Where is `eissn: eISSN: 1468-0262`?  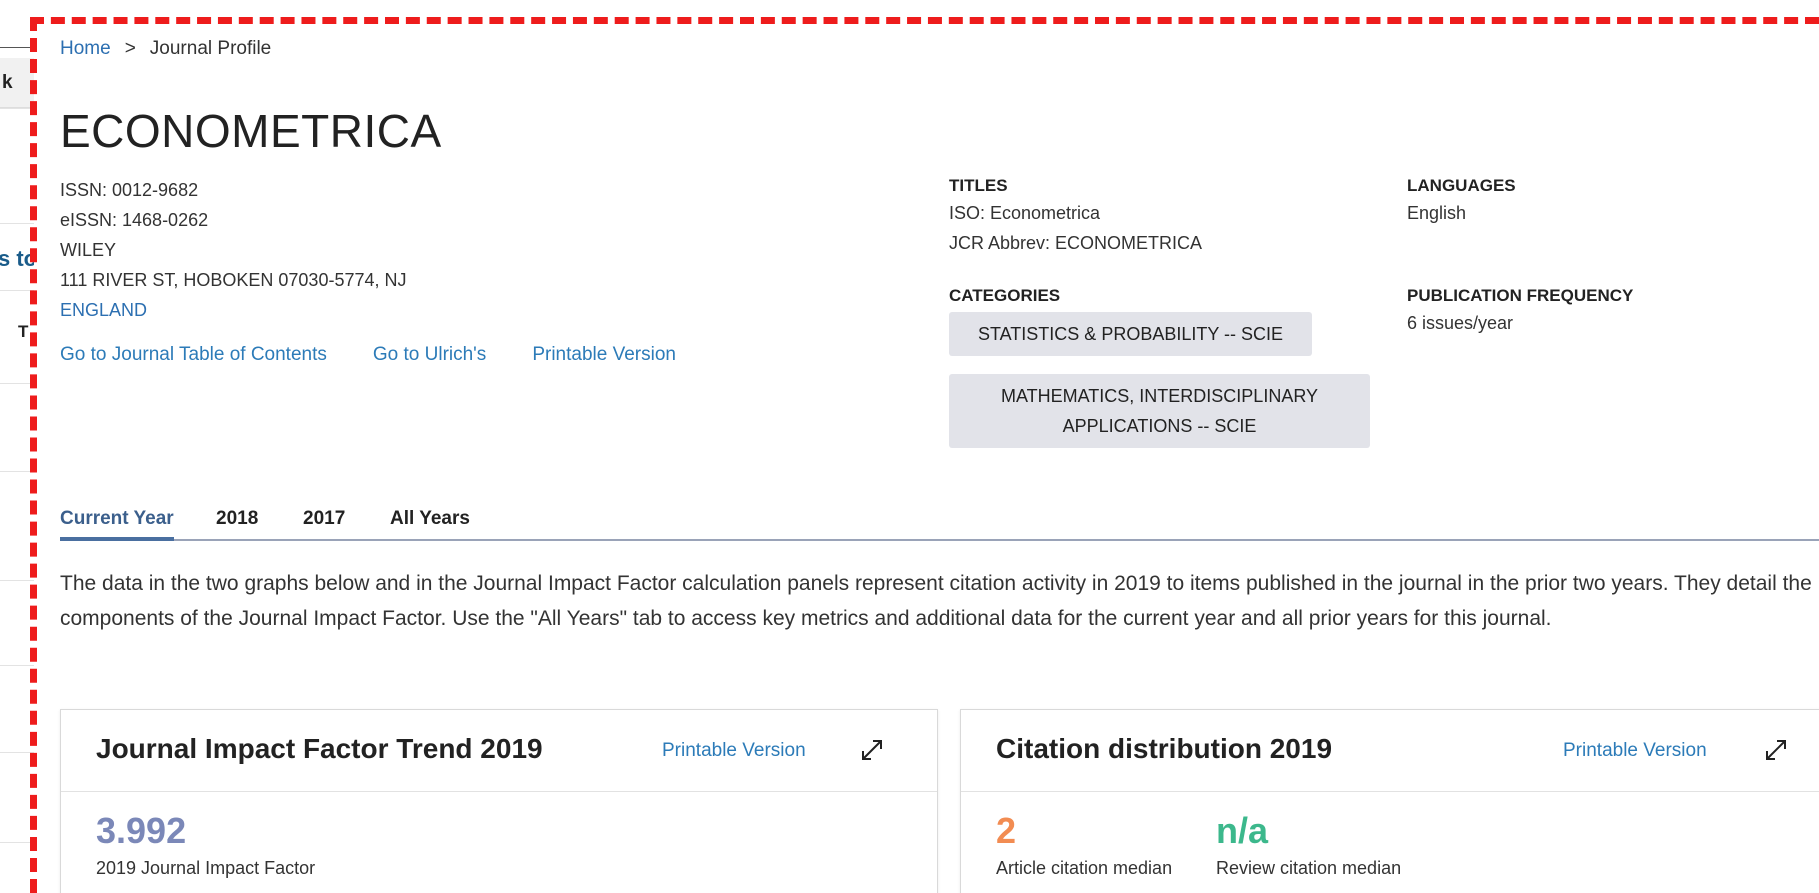
eissn: eISSN: 1468-0262 is located at coordinates (134, 220).